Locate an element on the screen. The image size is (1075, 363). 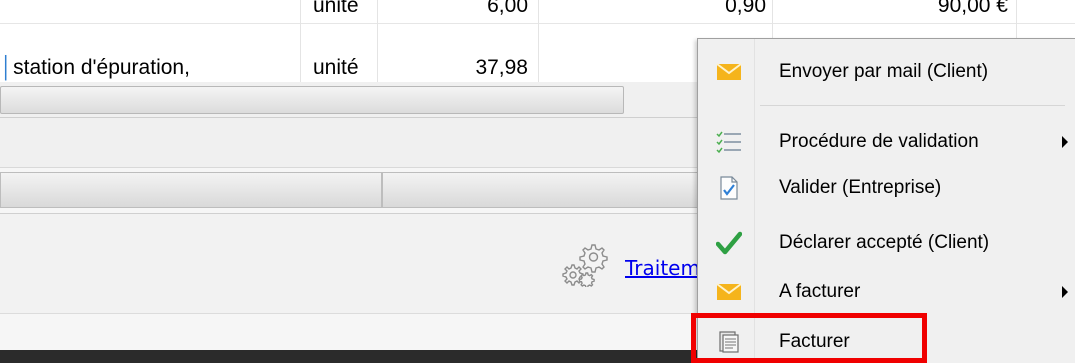
description-cell: │station d'épuration, is located at coordinates (148, 67).